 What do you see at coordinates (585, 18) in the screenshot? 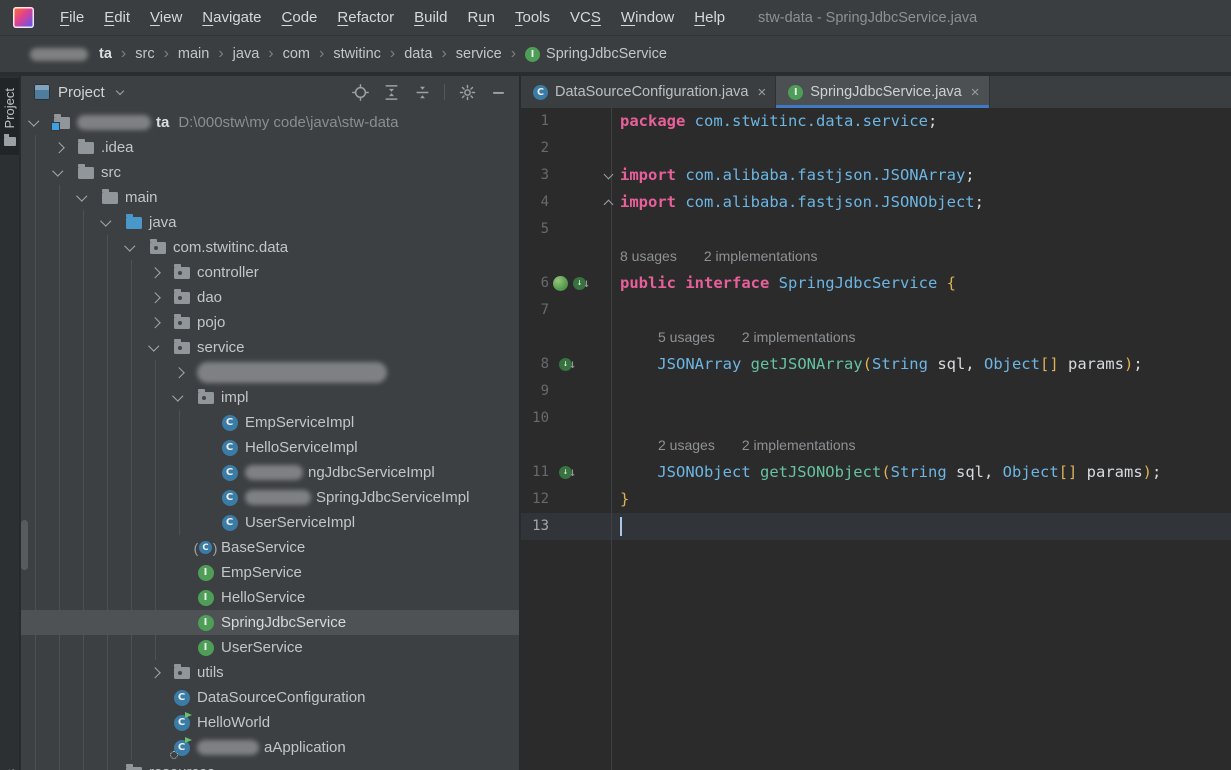
I see `menu-vcs: VCS` at bounding box center [585, 18].